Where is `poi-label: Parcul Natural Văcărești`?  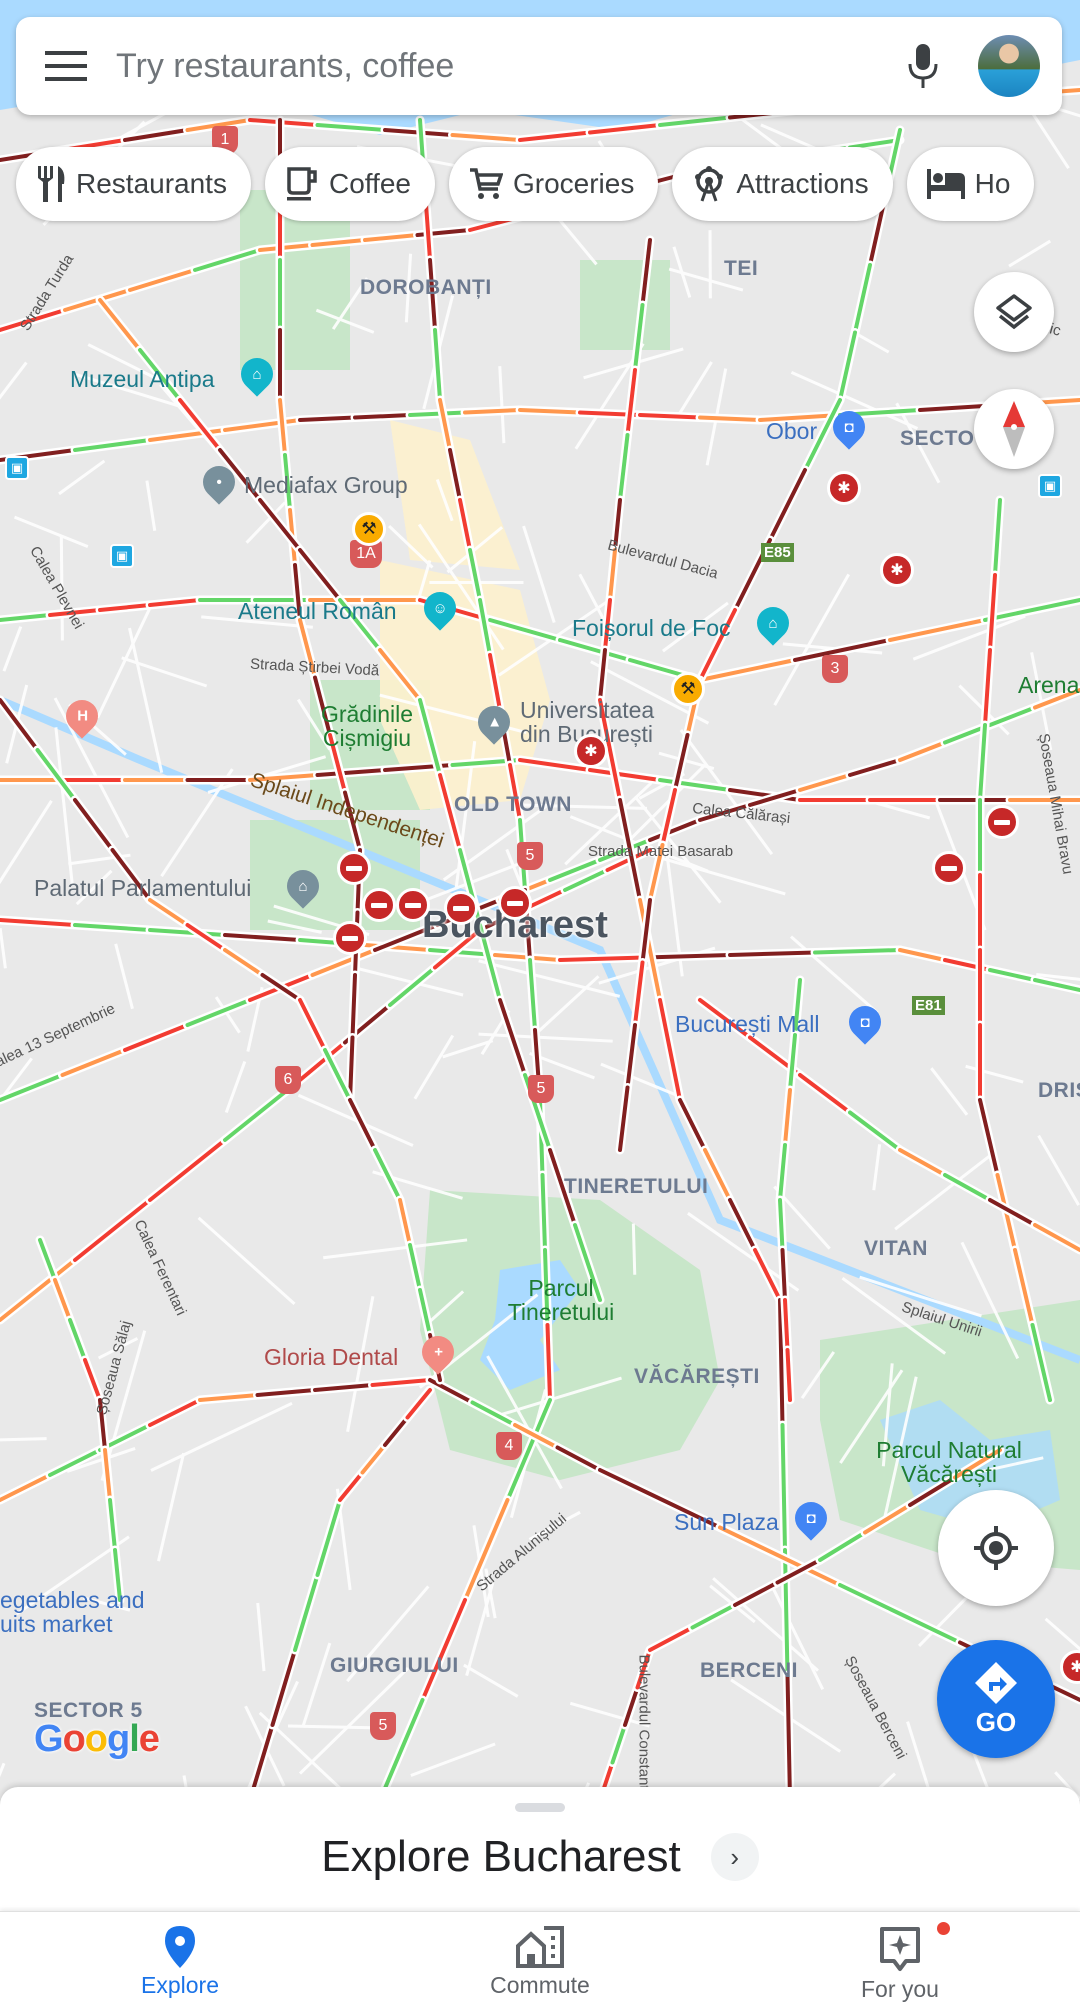 poi-label: Parcul Natural Văcărești is located at coordinates (949, 1462).